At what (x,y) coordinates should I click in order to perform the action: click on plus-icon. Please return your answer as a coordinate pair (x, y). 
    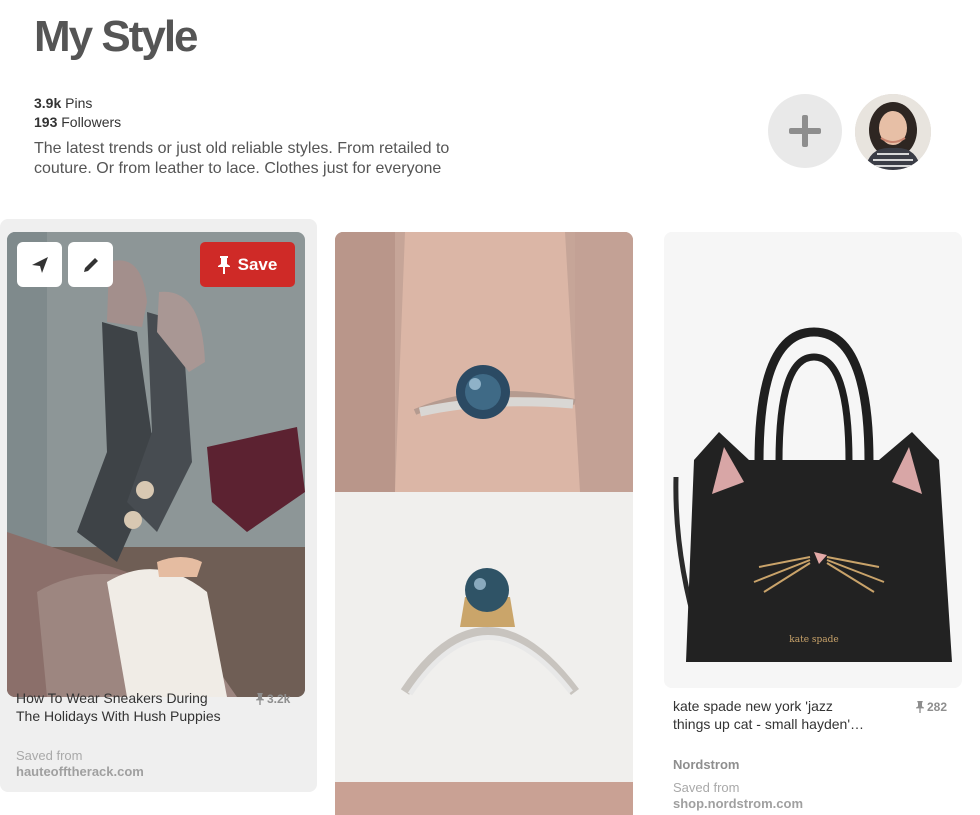
    Looking at the image, I should click on (805, 131).